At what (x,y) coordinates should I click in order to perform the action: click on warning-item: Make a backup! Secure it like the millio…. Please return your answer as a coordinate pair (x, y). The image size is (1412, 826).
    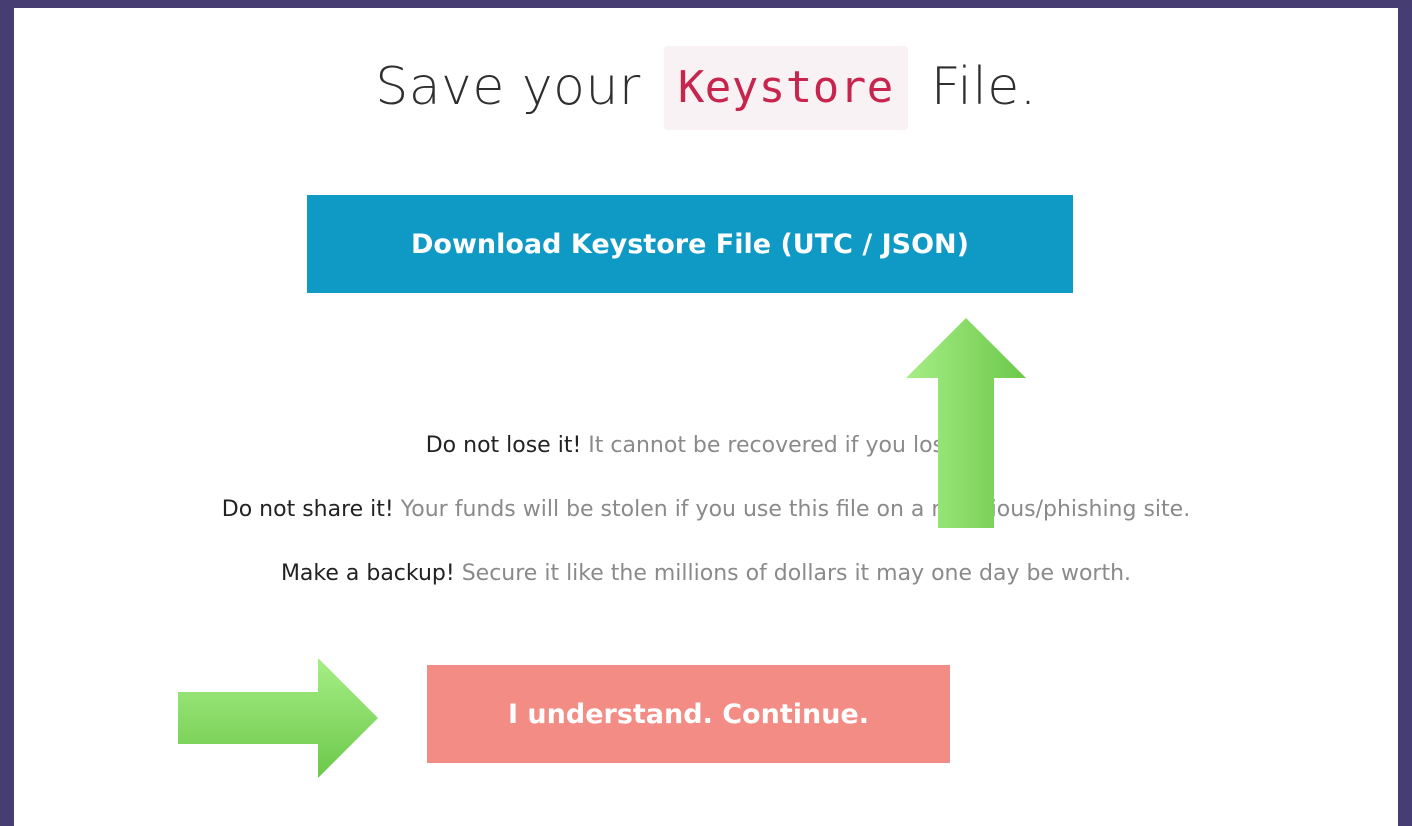
    Looking at the image, I should click on (706, 586).